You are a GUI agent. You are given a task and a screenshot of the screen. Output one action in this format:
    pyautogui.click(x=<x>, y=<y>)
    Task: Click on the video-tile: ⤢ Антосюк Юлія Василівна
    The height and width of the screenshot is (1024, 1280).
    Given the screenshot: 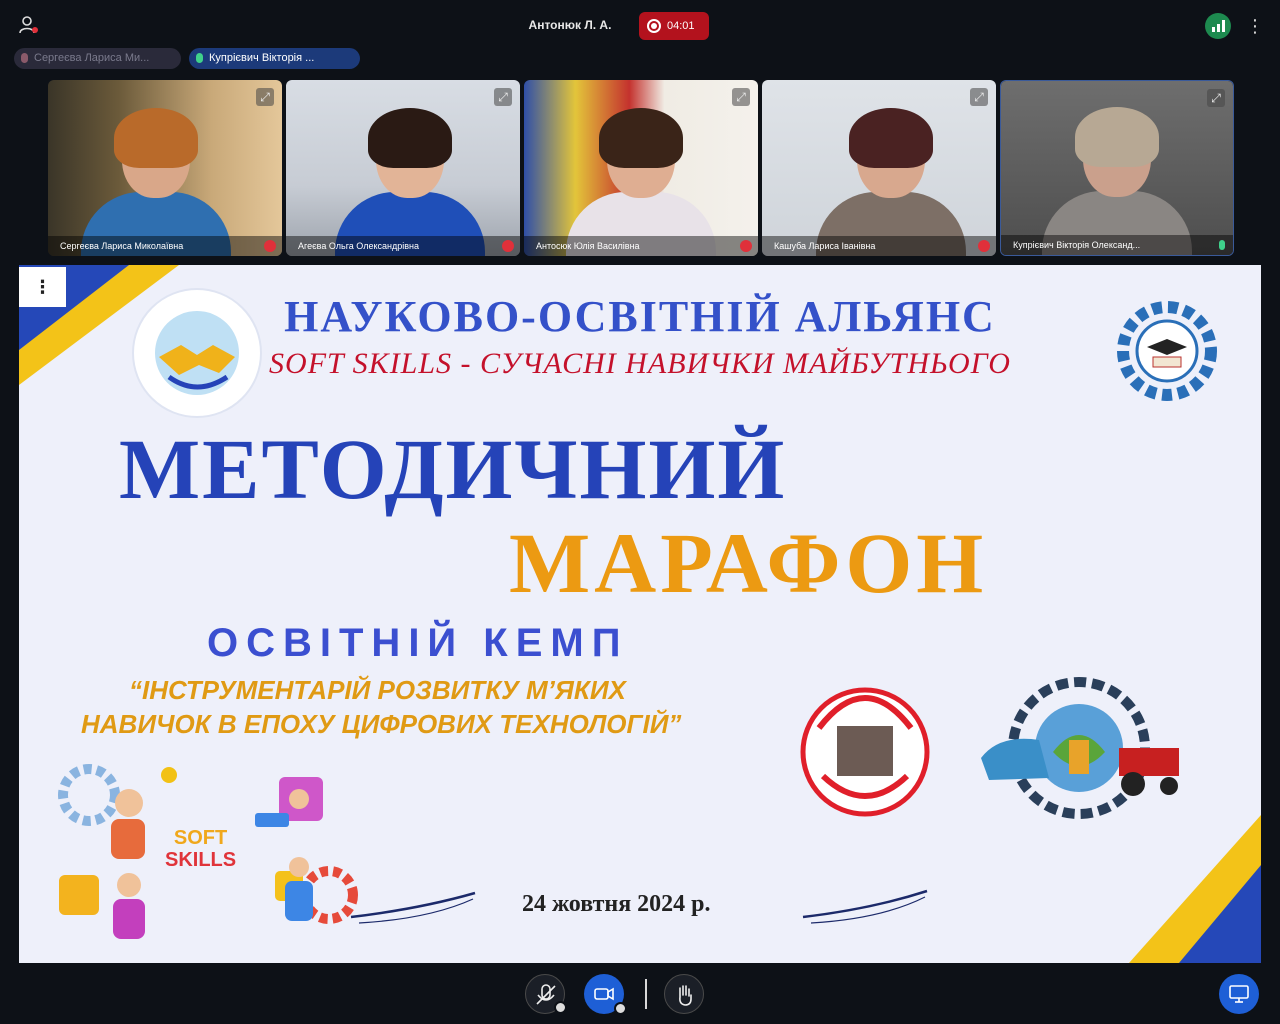 What is the action you would take?
    pyautogui.click(x=641, y=168)
    